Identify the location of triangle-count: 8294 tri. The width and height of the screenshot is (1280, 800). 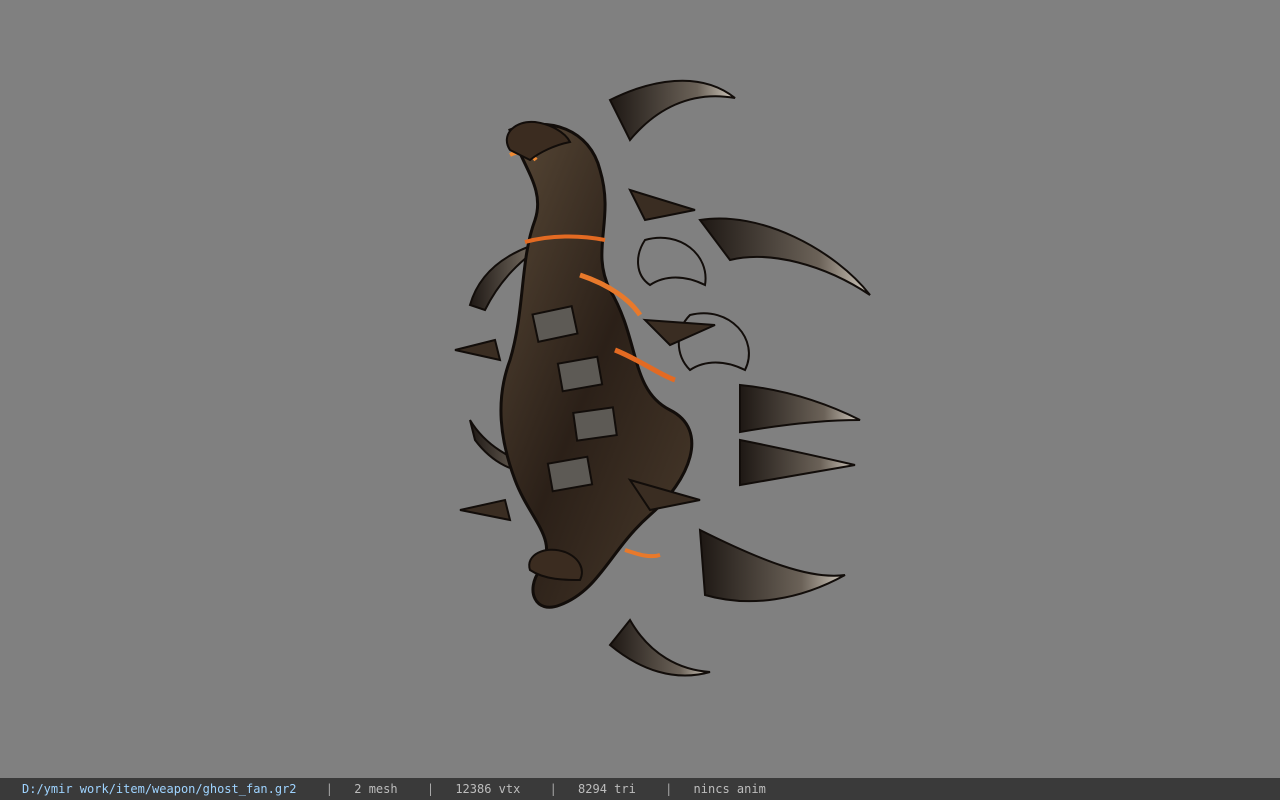
(607, 789).